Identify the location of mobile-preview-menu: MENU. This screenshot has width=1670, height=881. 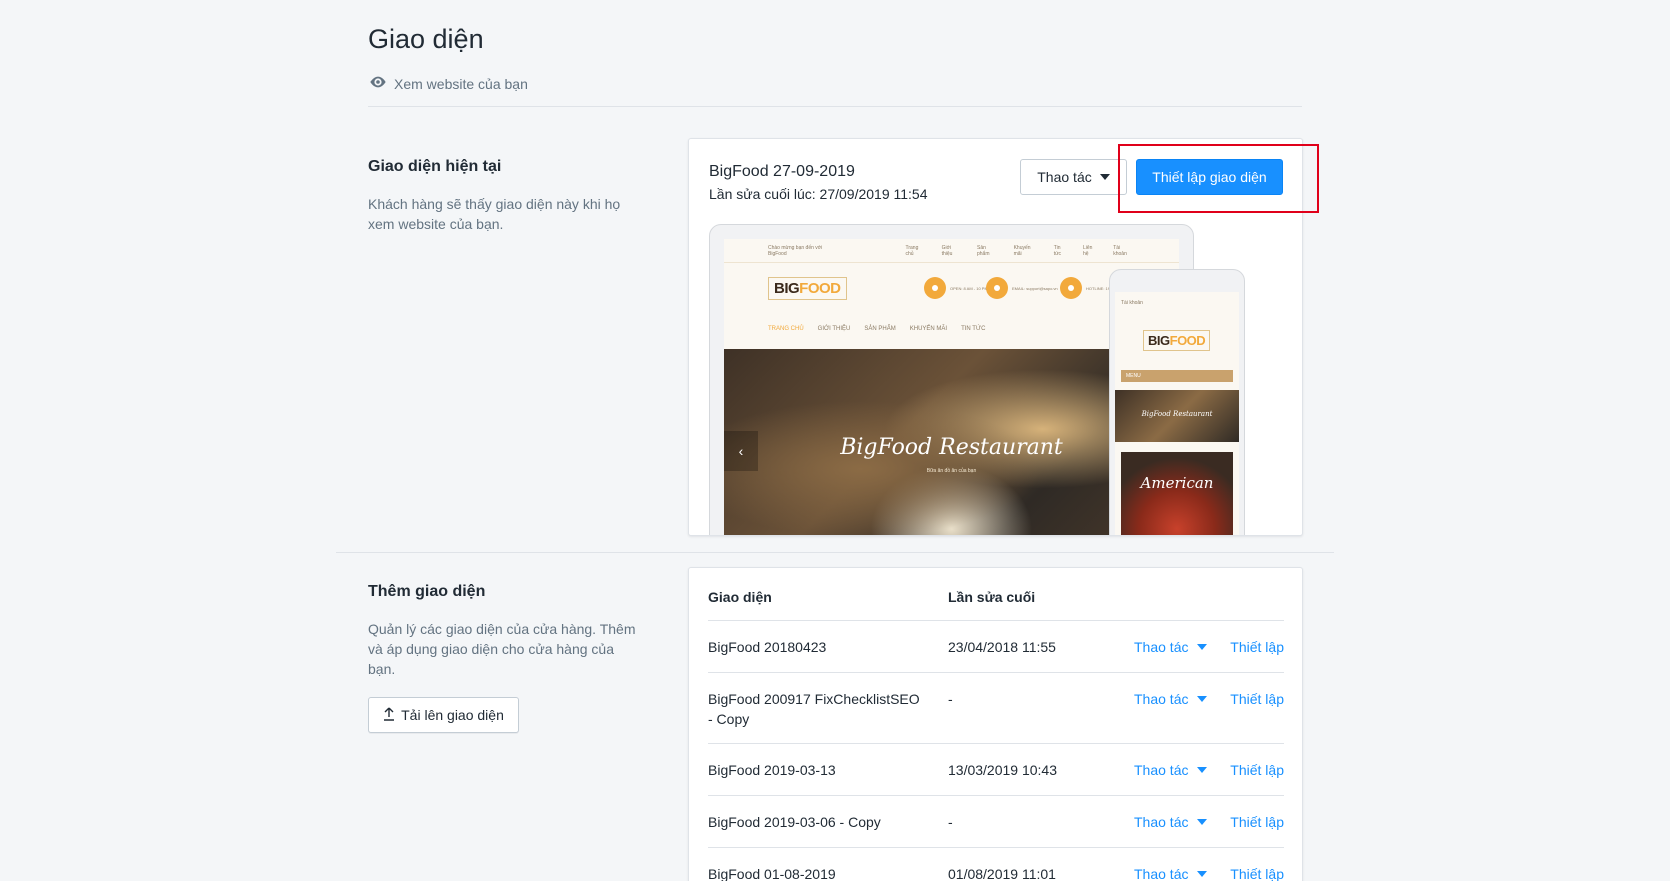
(1177, 376).